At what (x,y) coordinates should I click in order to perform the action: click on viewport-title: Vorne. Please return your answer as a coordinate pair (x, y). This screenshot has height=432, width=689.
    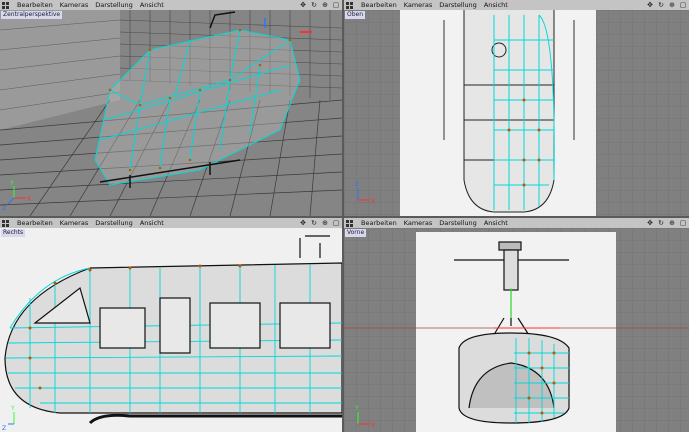
    Looking at the image, I should click on (356, 233).